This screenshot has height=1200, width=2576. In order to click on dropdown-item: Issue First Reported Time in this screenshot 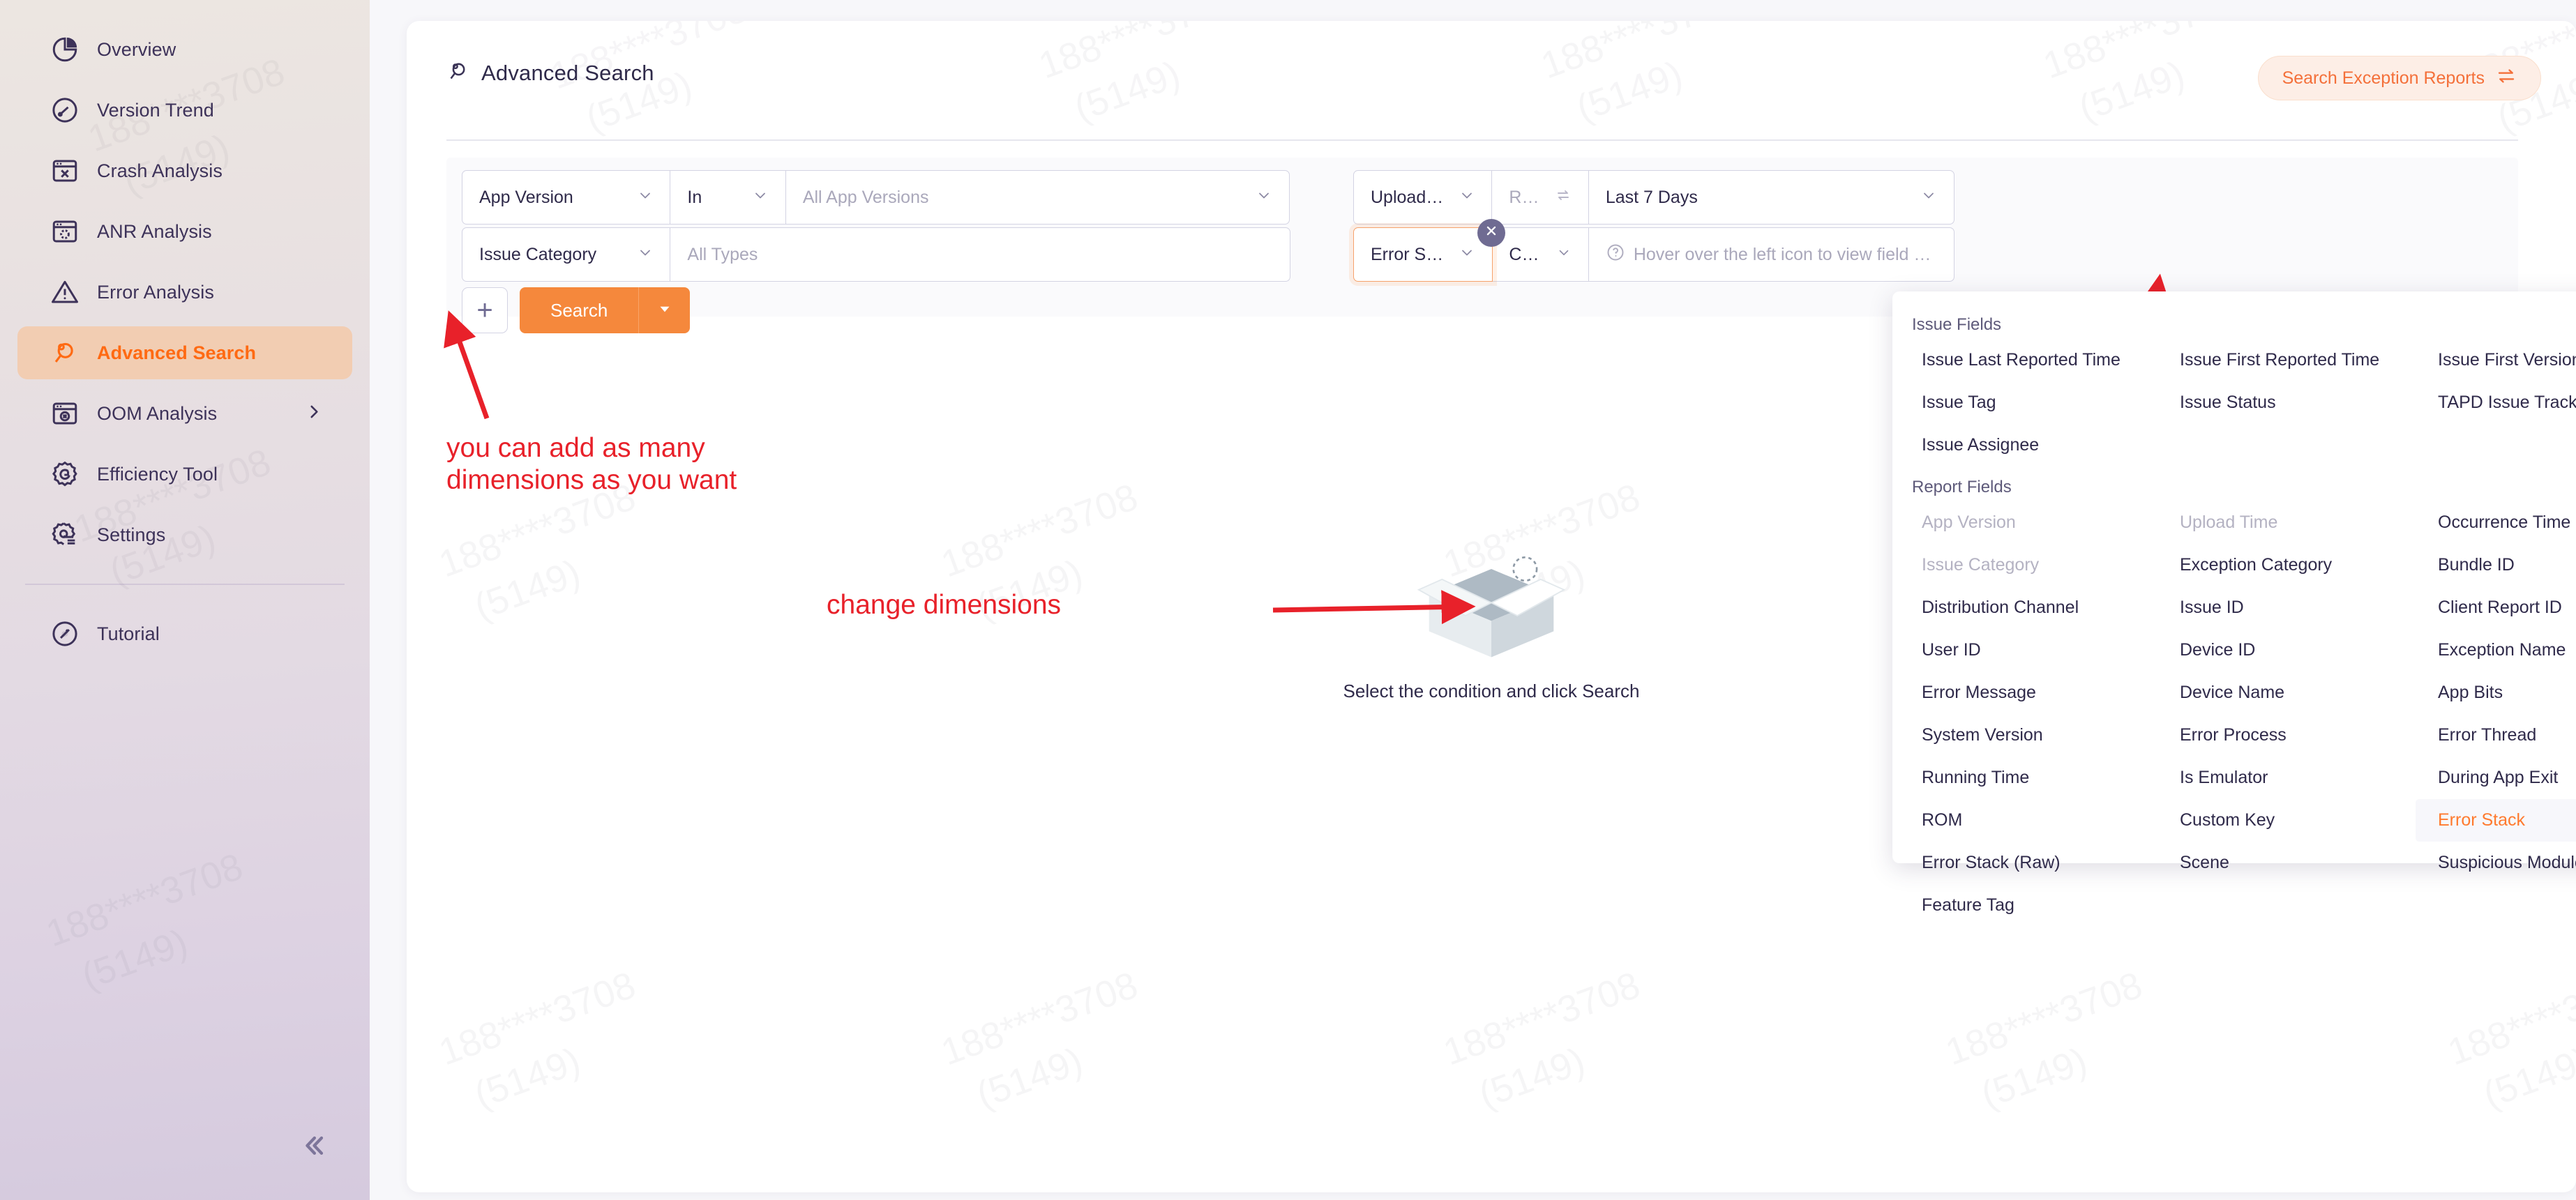, I will do `click(2286, 360)`.